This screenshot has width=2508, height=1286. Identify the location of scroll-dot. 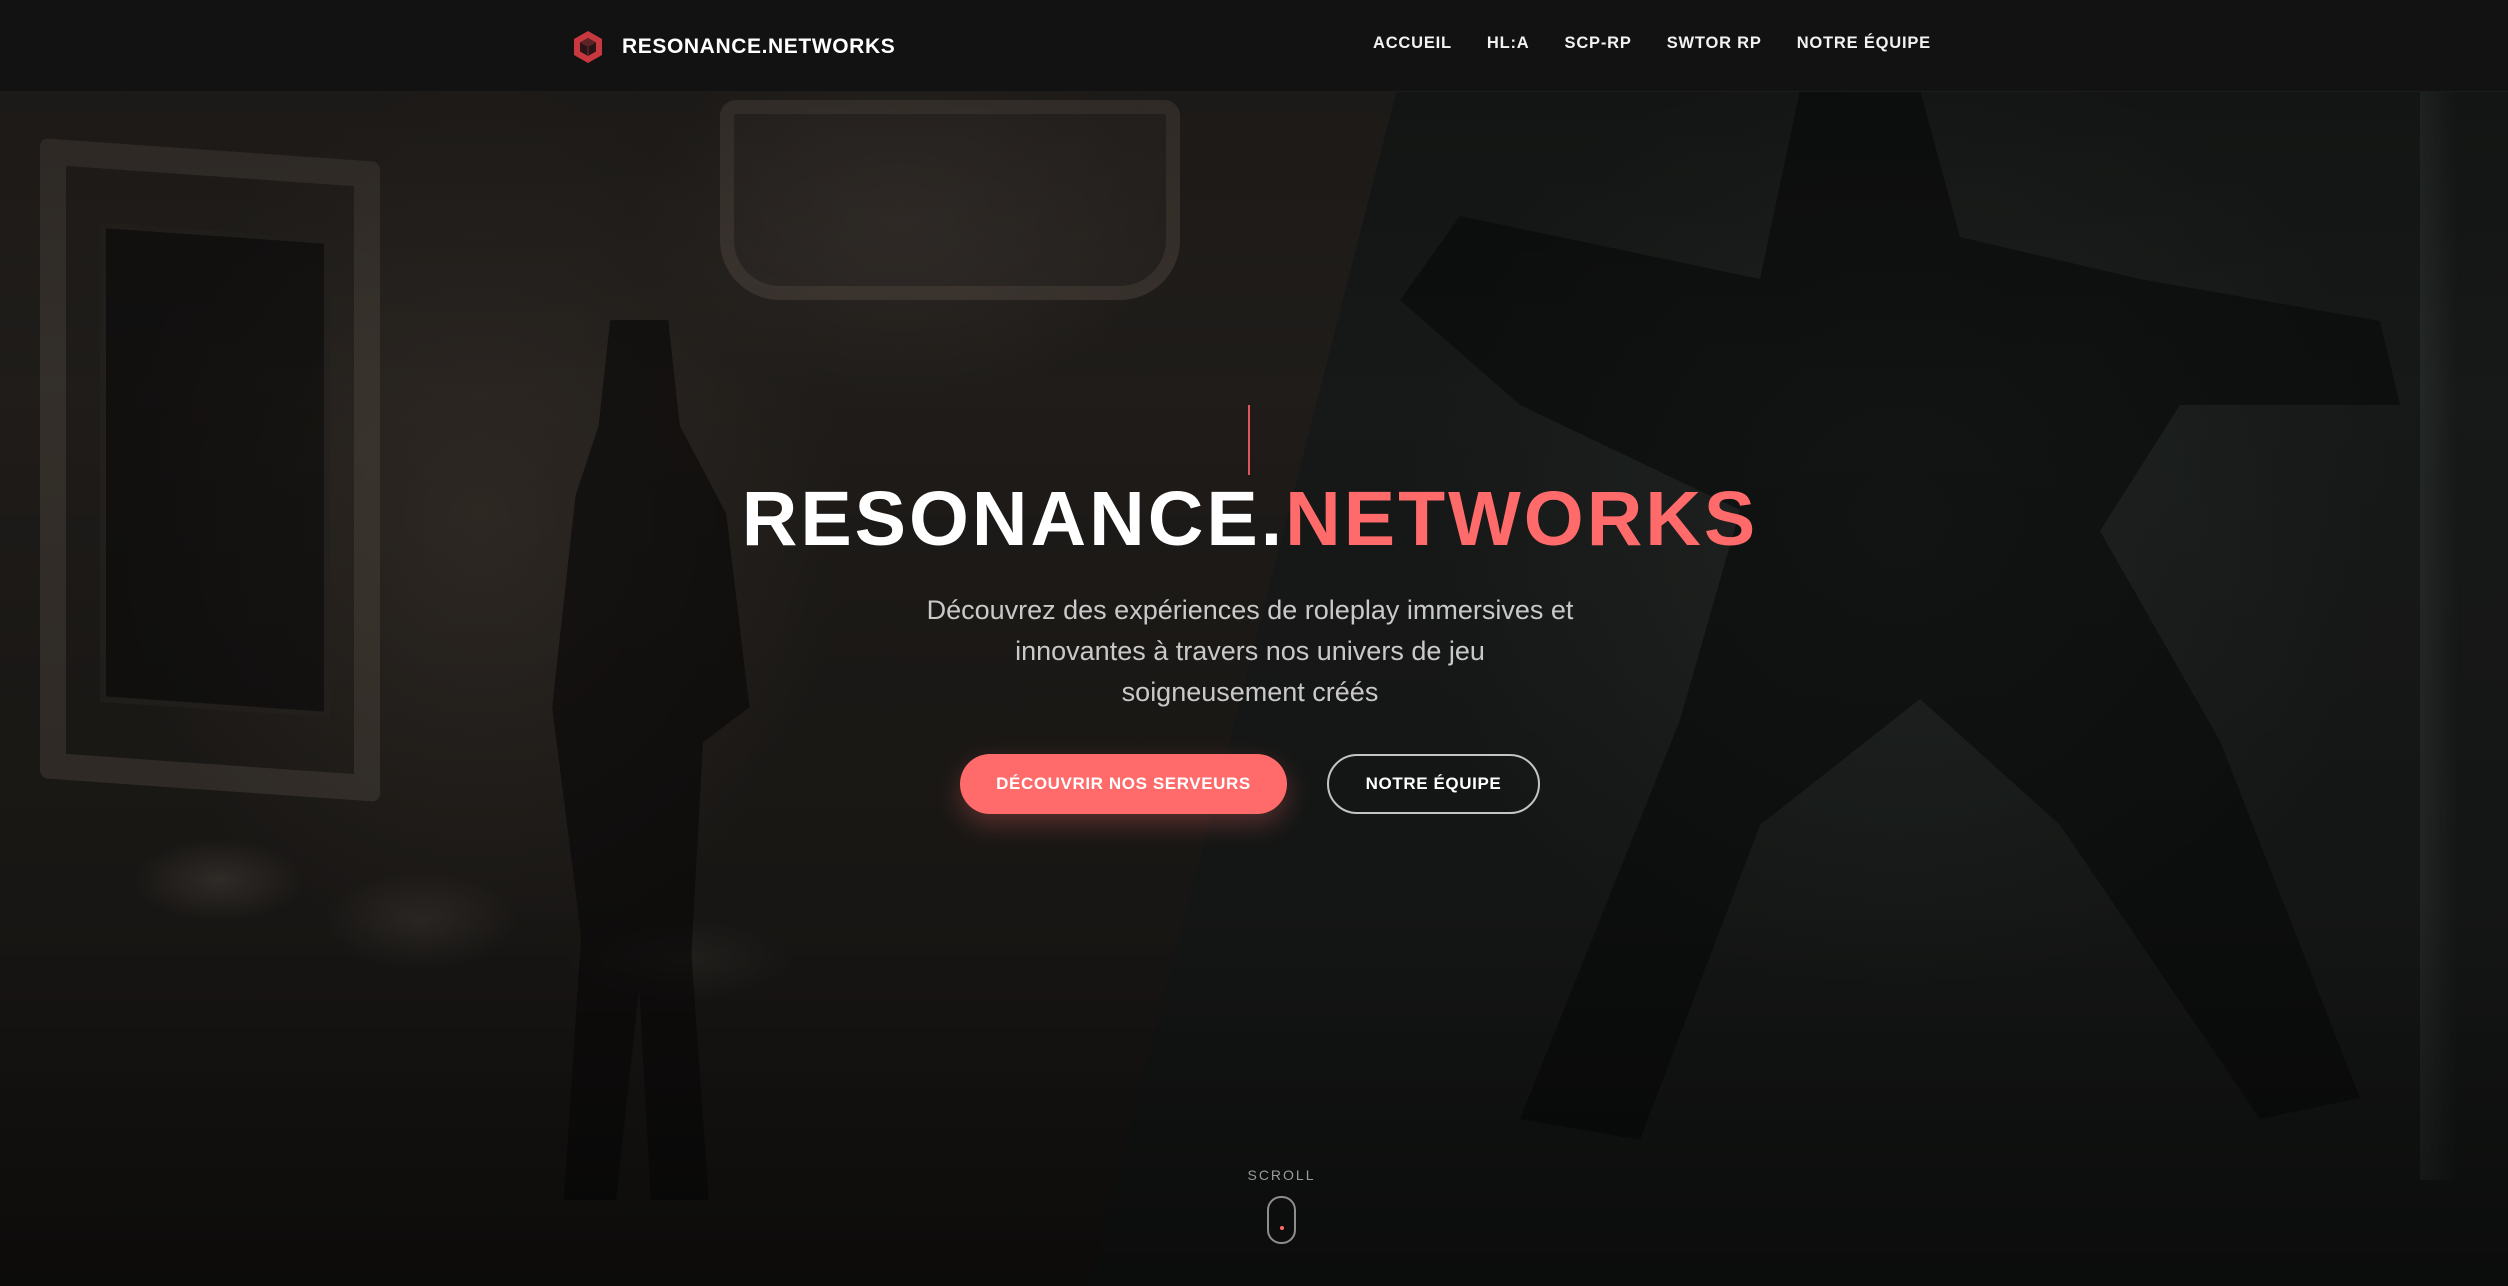
(1282, 1228).